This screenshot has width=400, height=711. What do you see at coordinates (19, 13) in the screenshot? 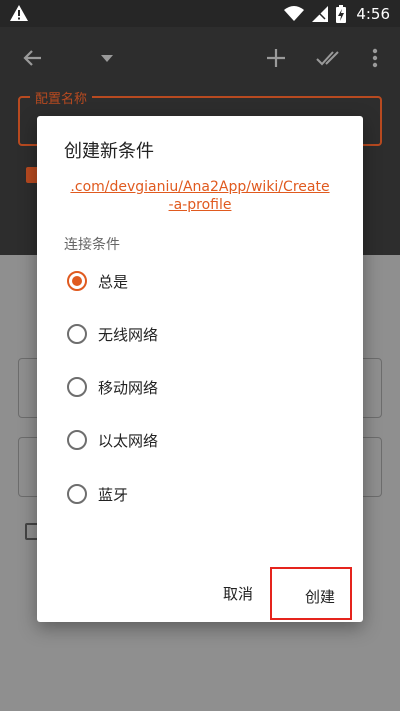
I see `warning-icon` at bounding box center [19, 13].